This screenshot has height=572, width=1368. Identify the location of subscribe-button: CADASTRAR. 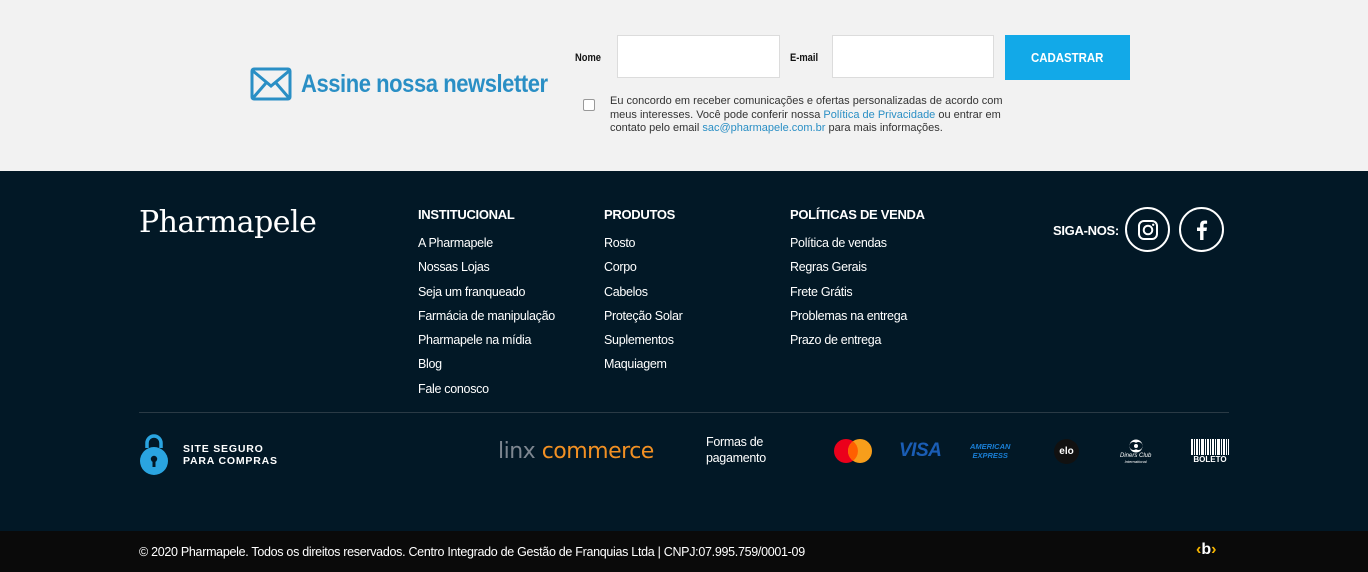
(1067, 57).